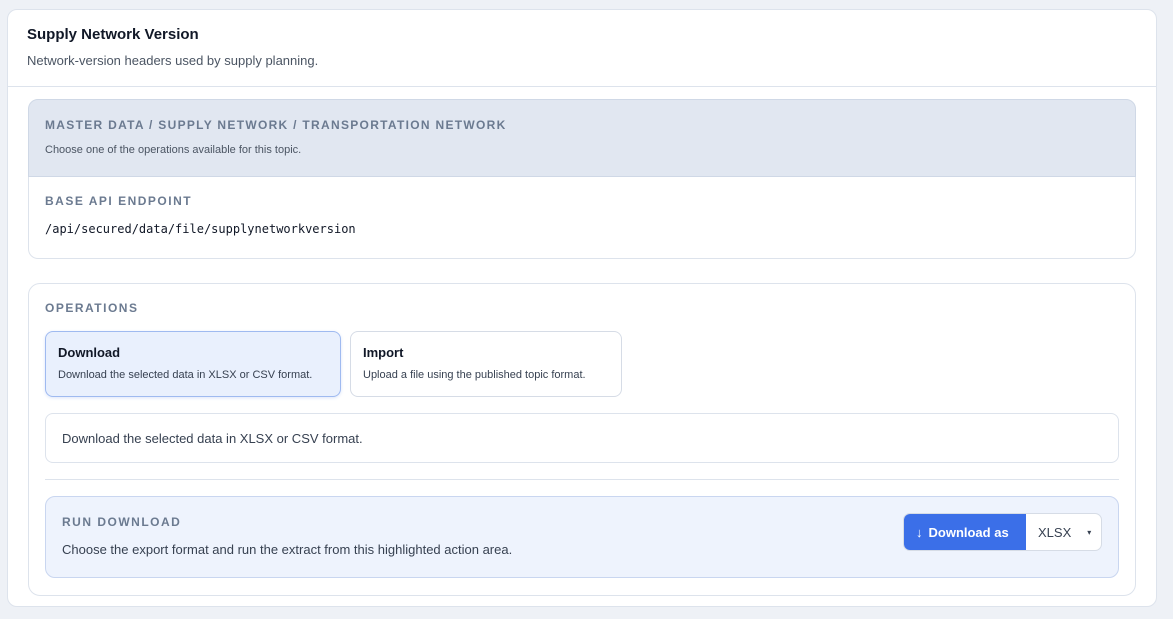  Describe the element at coordinates (1055, 532) in the screenshot. I see `format-value: XLSX` at that location.